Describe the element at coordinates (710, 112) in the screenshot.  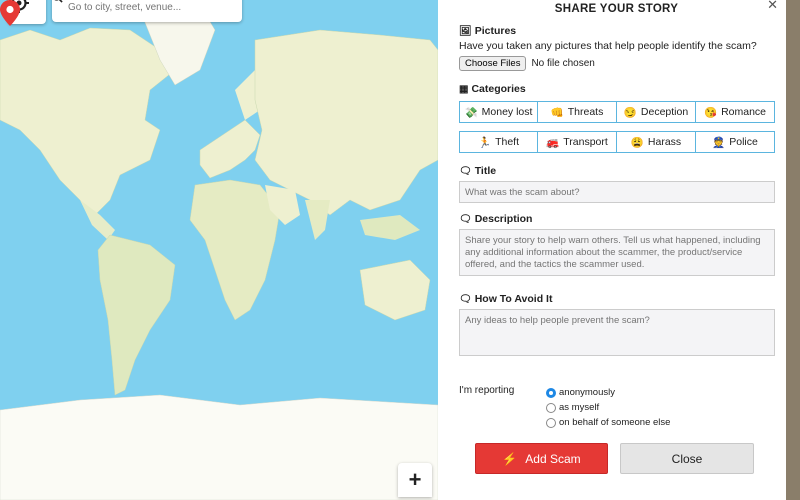
I see `kiss-icon: 😘` at that location.